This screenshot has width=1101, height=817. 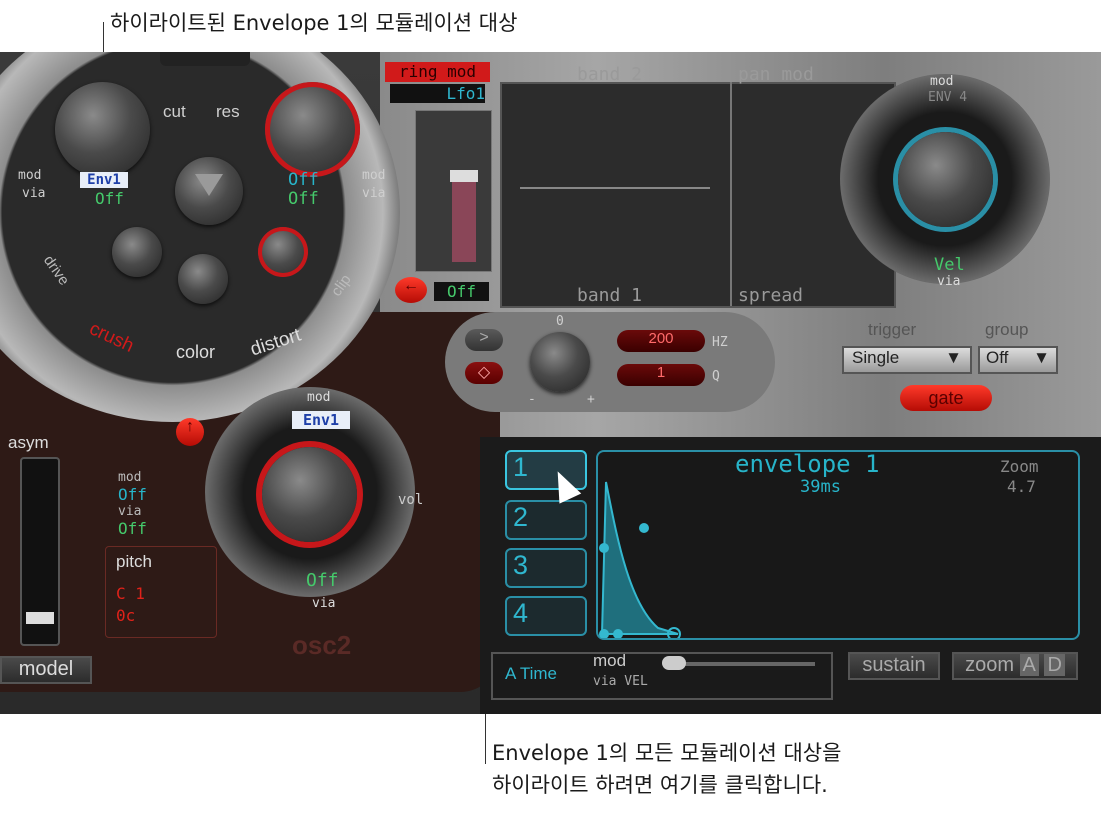 What do you see at coordinates (411, 500) in the screenshot?
I see `osc2-vol-label: vol` at bounding box center [411, 500].